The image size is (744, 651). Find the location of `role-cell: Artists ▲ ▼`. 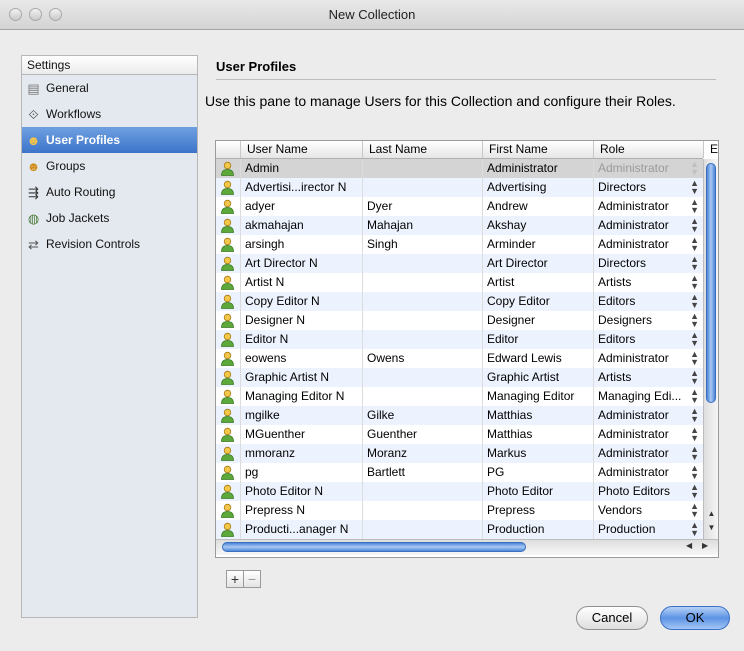

role-cell: Artists ▲ ▼ is located at coordinates (648, 282).